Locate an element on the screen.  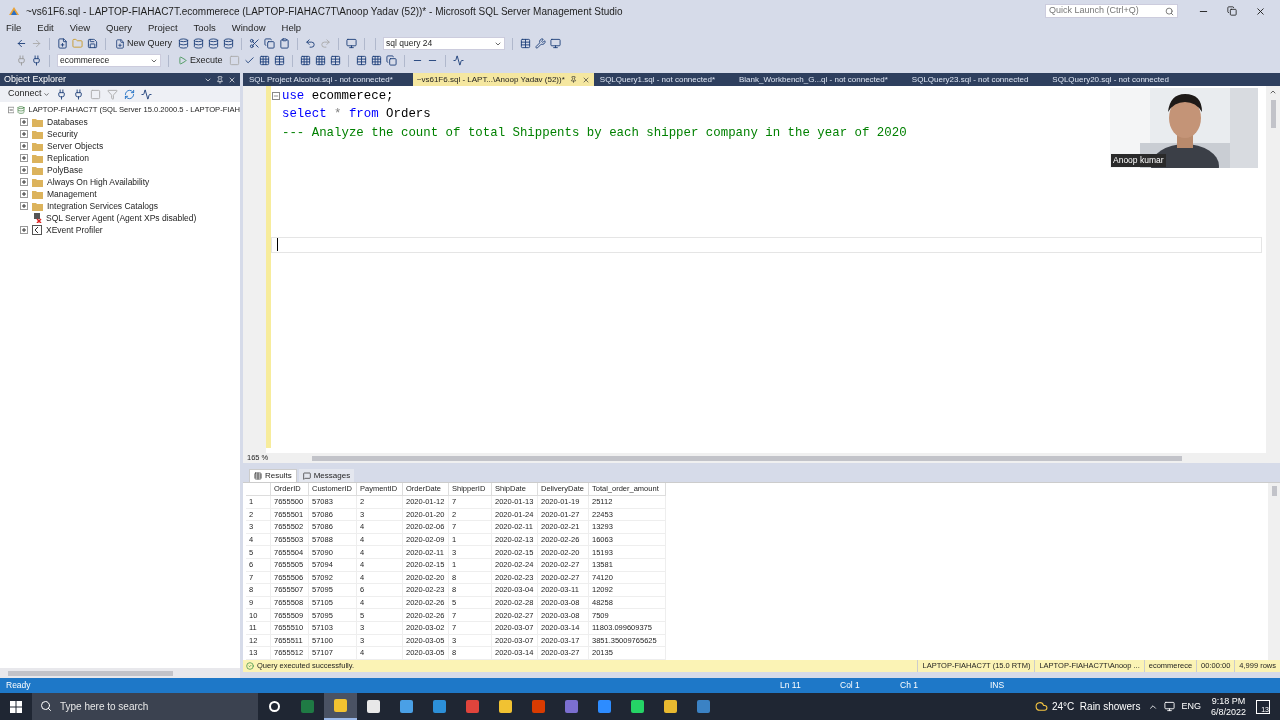
save-icon is located at coordinates (92, 43).